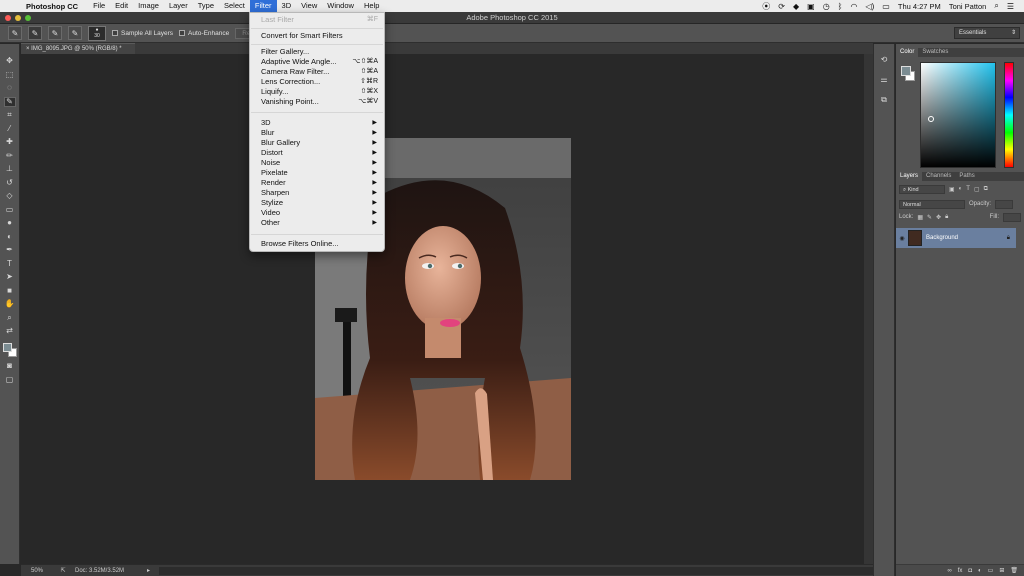  Describe the element at coordinates (10, 183) in the screenshot. I see `history-brush-tool-icon: ↺` at that location.